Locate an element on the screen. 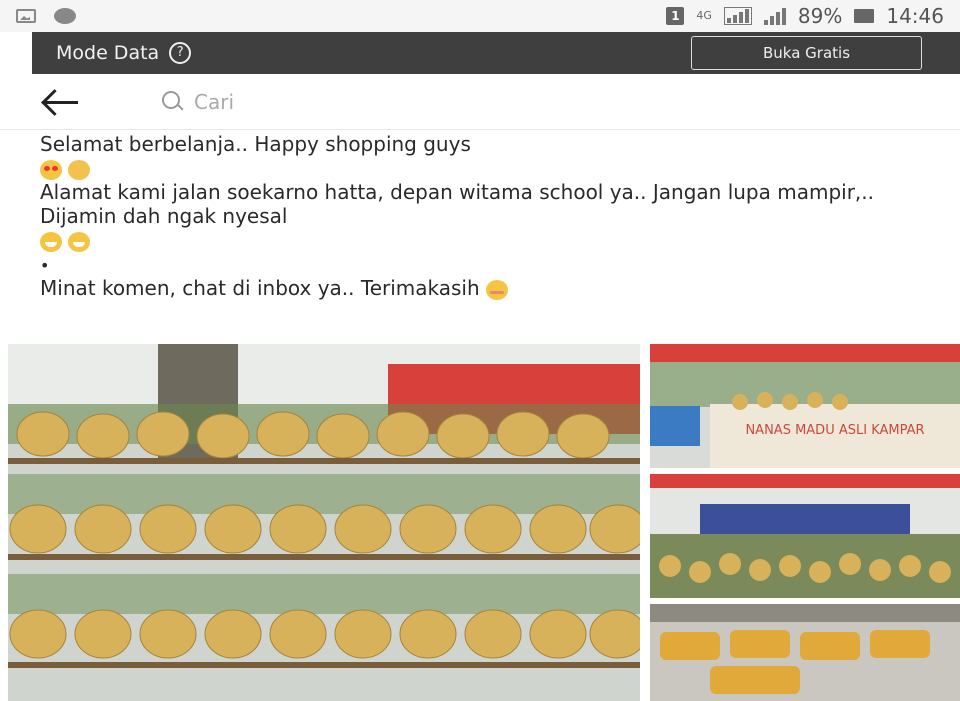  photo-bags is located at coordinates (805, 652).